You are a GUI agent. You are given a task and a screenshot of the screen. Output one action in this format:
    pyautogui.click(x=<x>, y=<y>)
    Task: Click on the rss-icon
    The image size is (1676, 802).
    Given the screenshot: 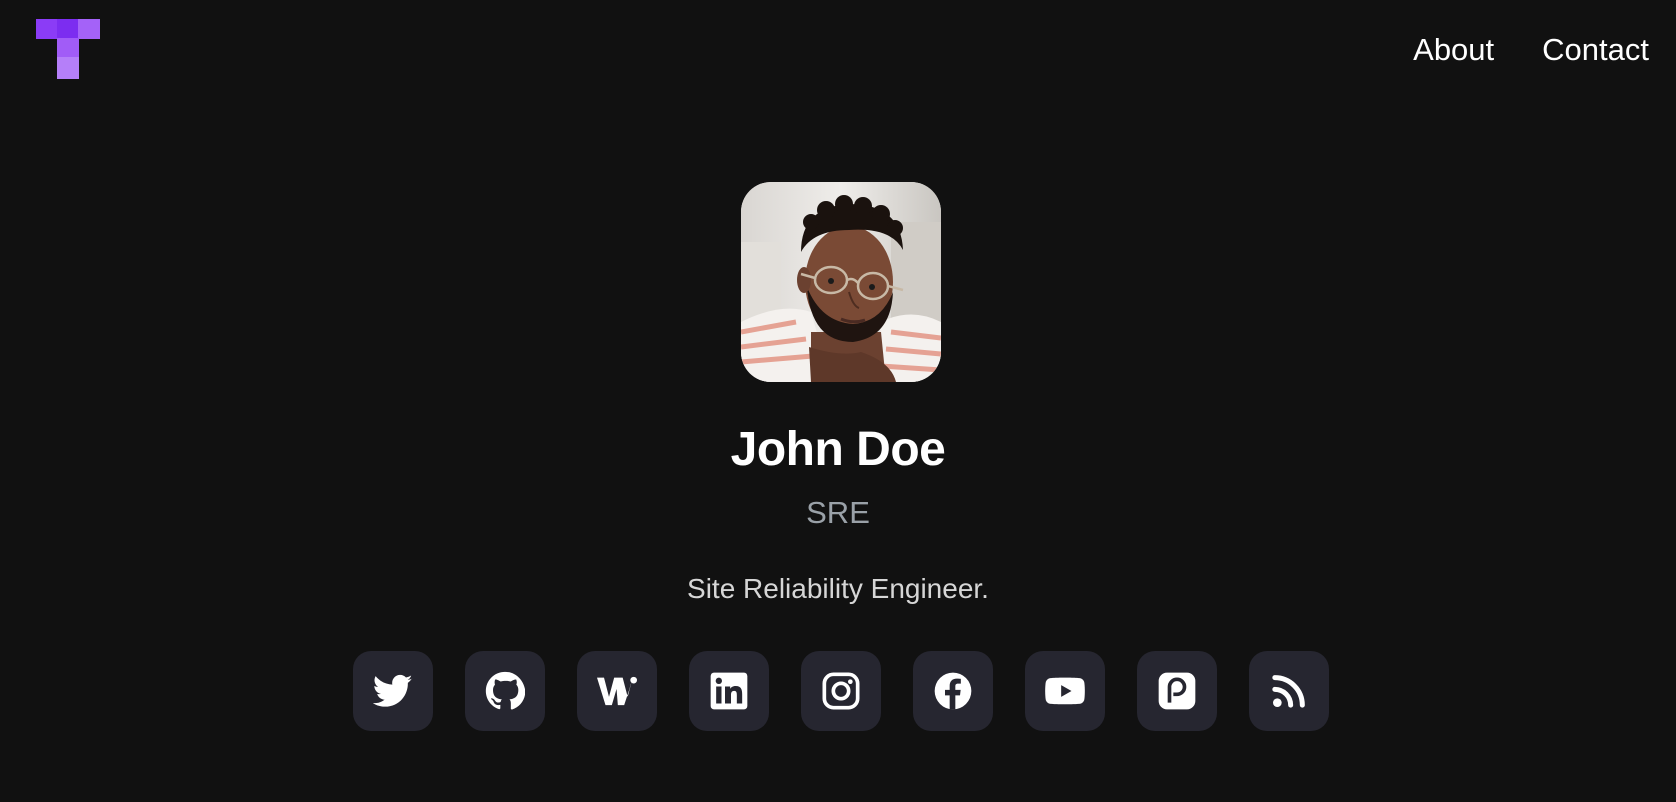 What is the action you would take?
    pyautogui.click(x=1288, y=691)
    